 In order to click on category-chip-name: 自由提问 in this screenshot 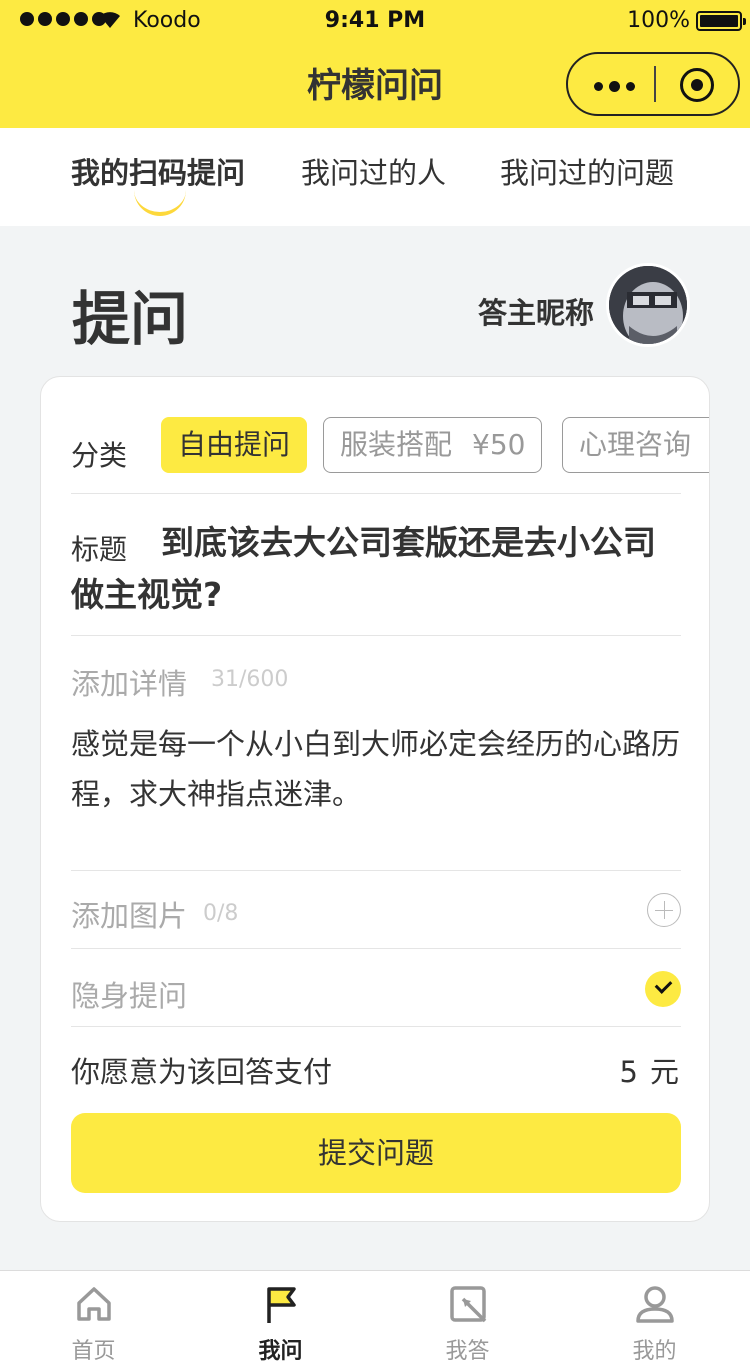, I will do `click(234, 444)`.